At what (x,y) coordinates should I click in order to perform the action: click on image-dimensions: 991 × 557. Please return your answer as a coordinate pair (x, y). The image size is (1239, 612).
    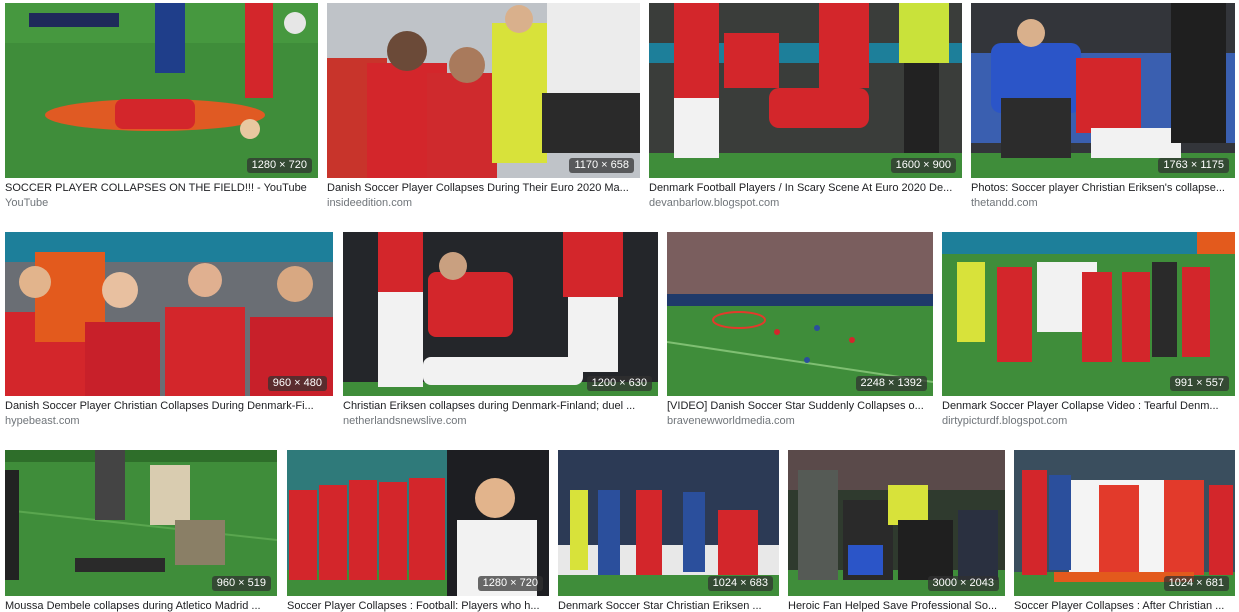
    Looking at the image, I should click on (1199, 383).